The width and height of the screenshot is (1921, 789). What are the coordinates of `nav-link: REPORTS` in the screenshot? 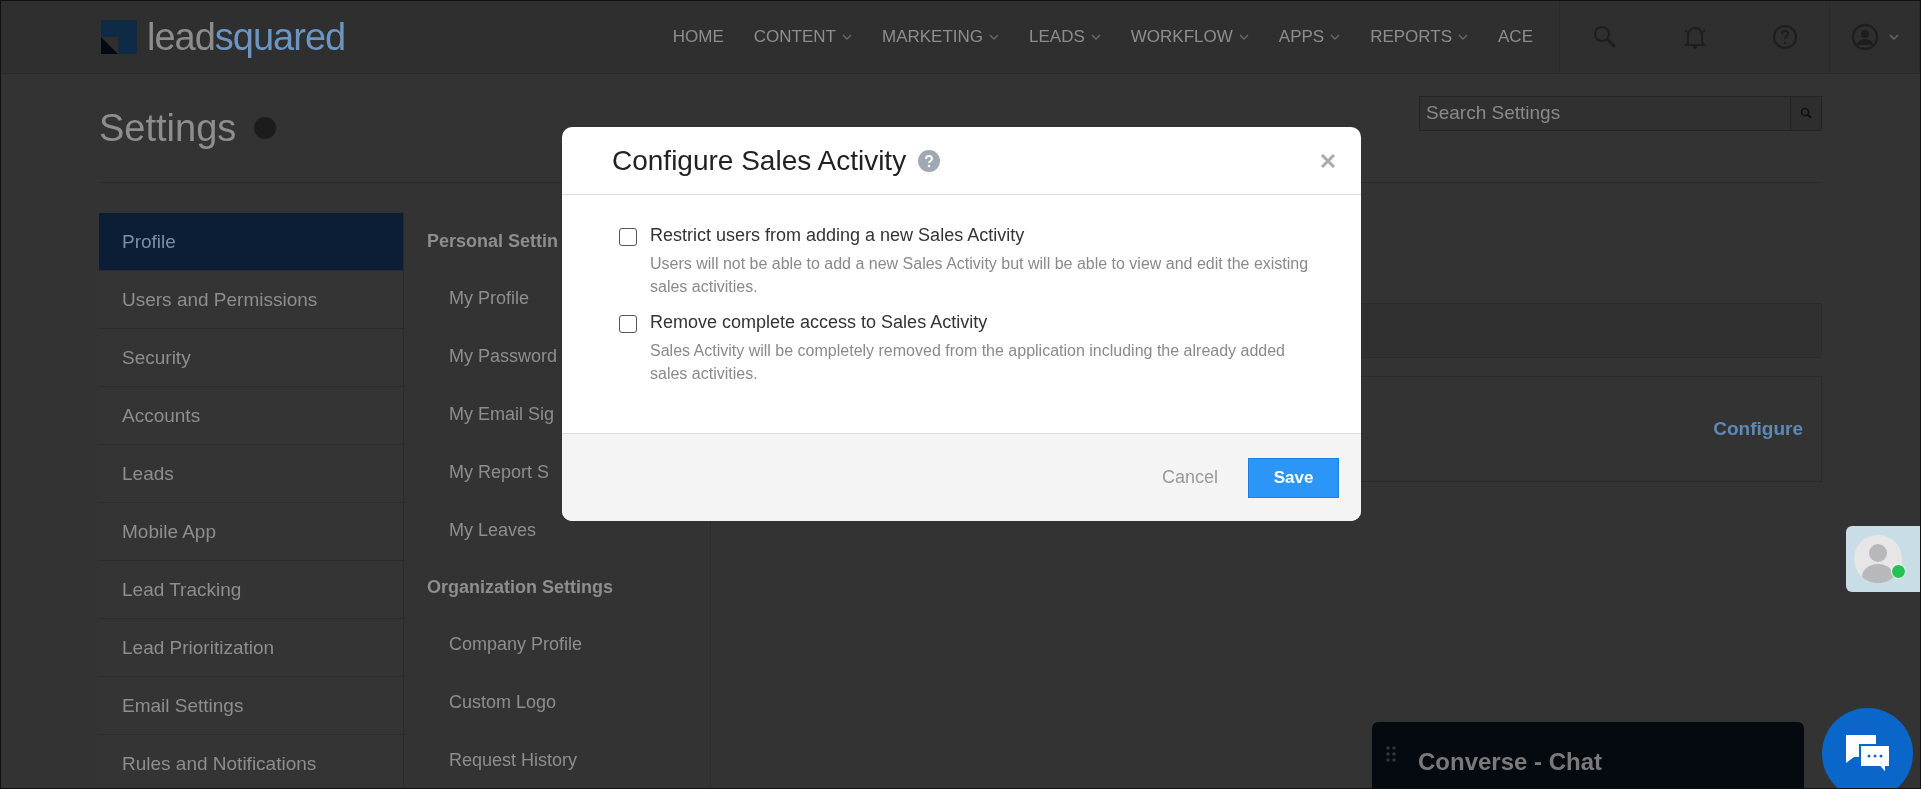 It's located at (1419, 37).